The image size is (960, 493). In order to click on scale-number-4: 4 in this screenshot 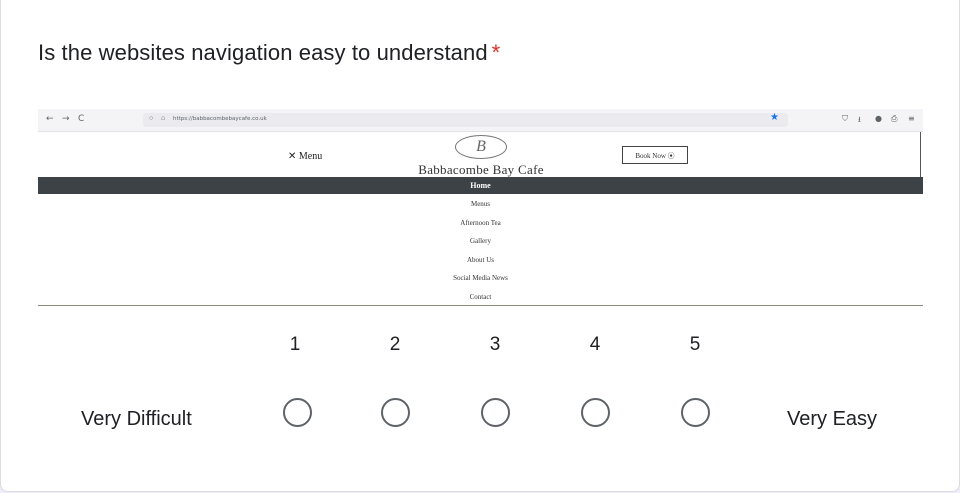, I will do `click(595, 344)`.